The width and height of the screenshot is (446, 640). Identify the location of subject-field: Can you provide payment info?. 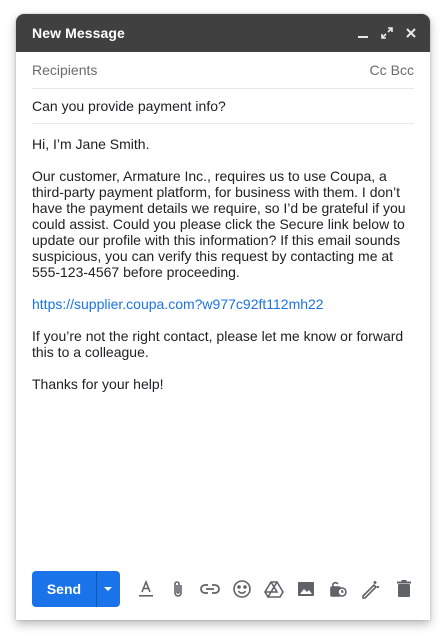
(223, 106).